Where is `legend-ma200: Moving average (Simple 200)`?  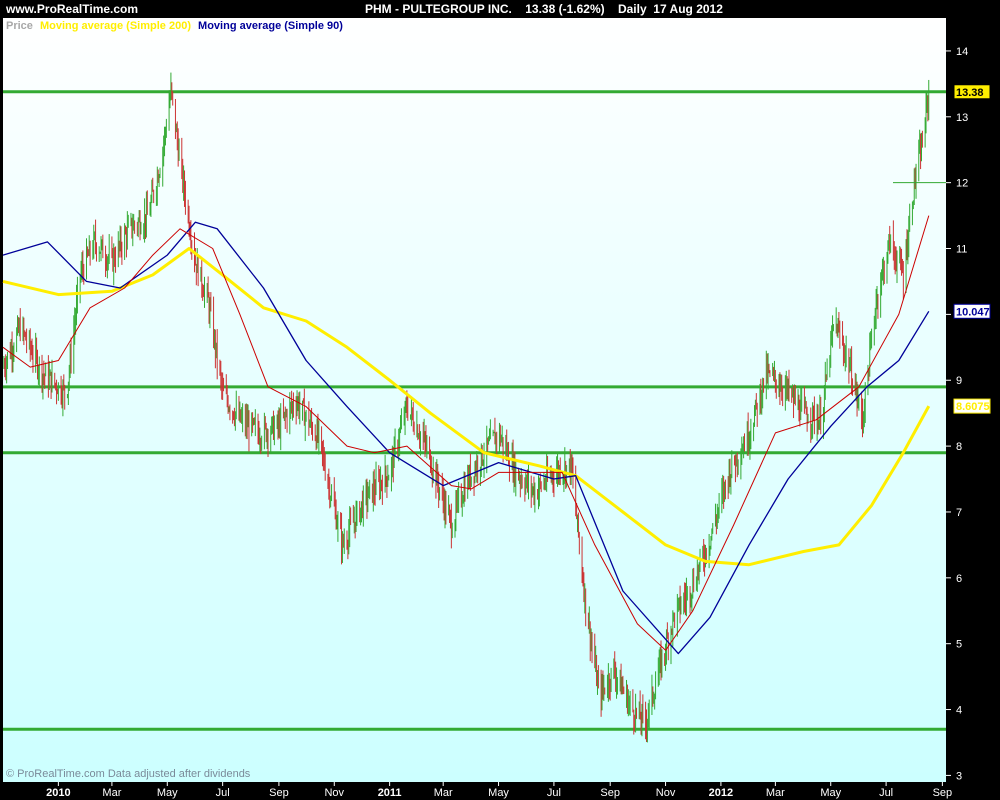
legend-ma200: Moving average (Simple 200) is located at coordinates (115, 26).